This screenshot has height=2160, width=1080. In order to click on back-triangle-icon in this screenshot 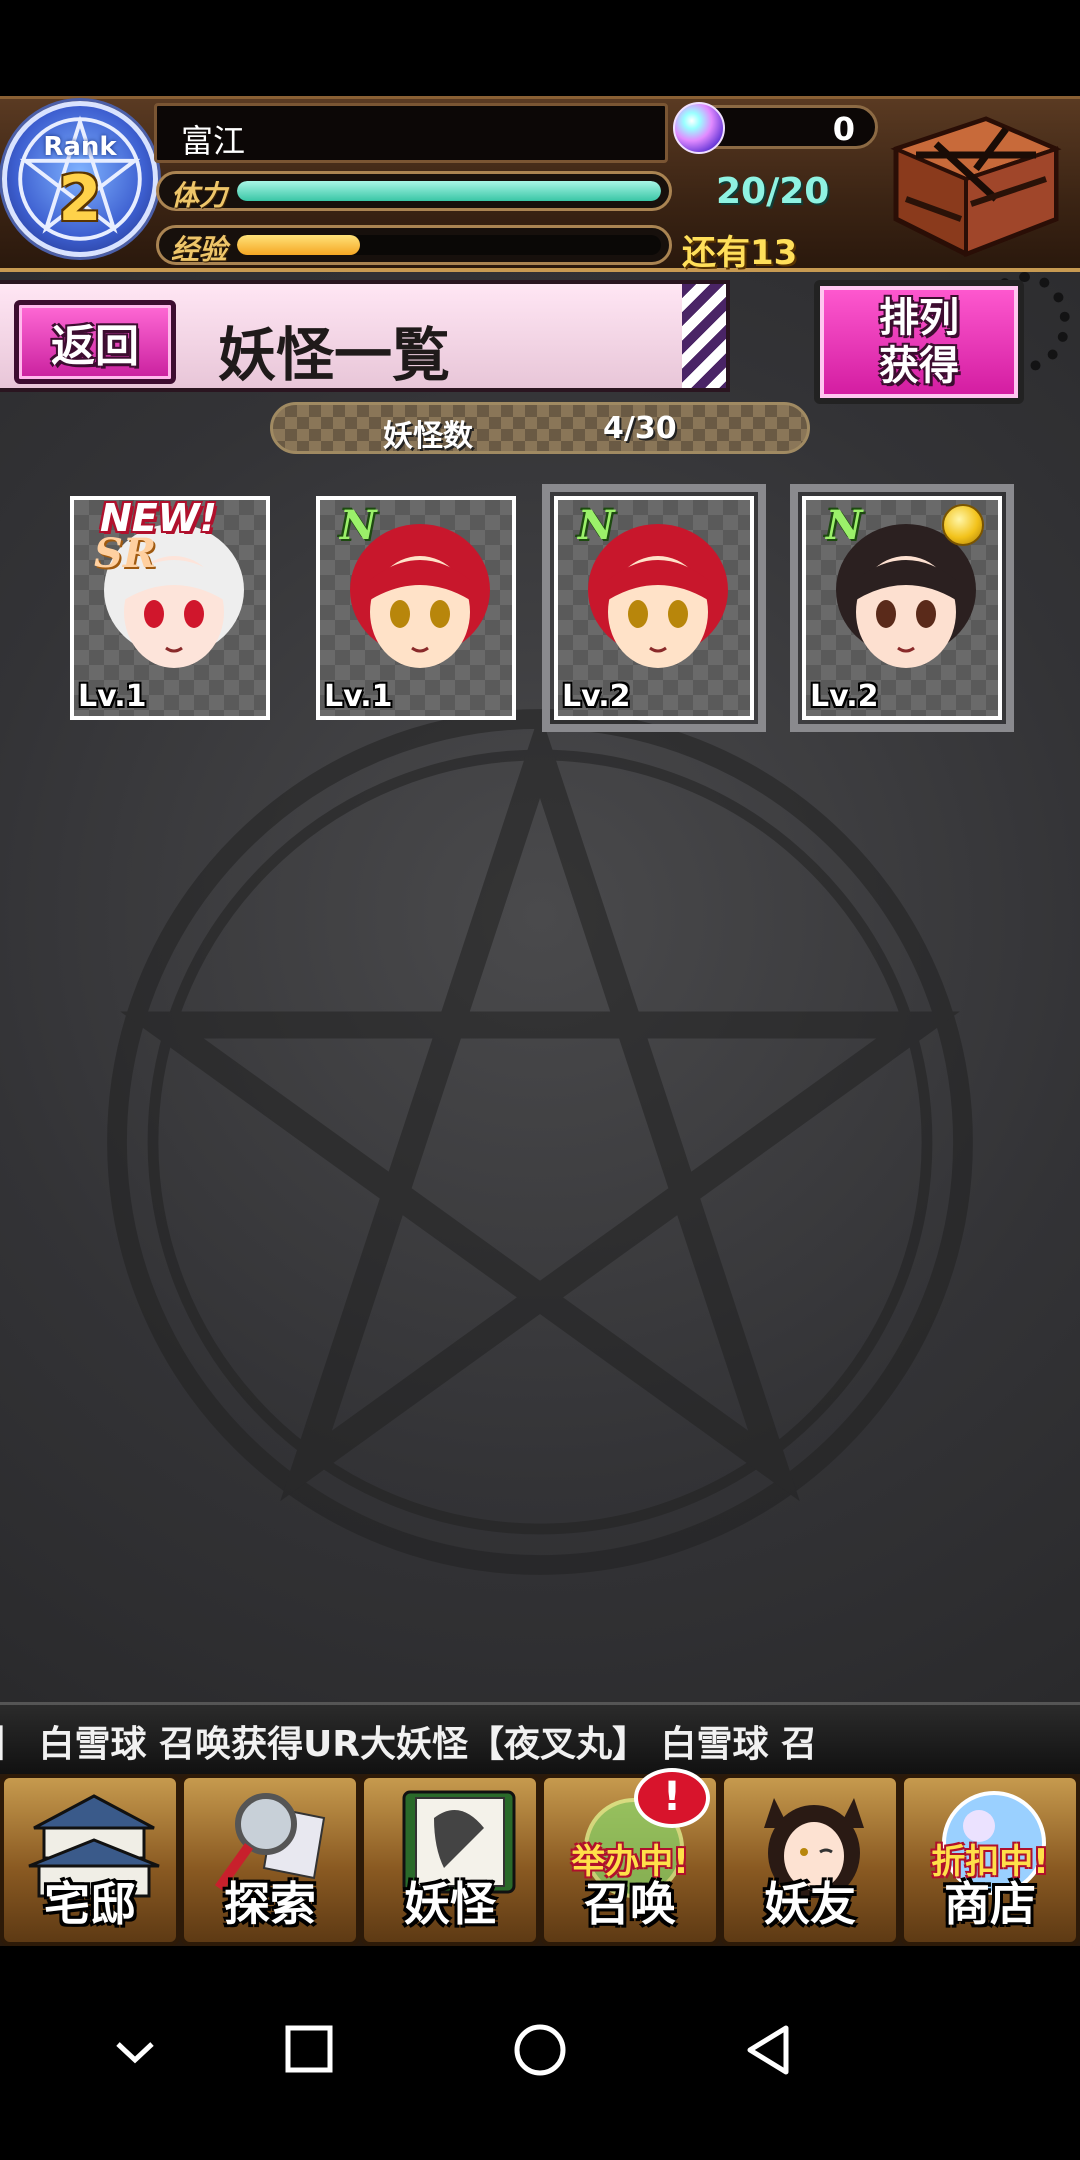, I will do `click(769, 2051)`.